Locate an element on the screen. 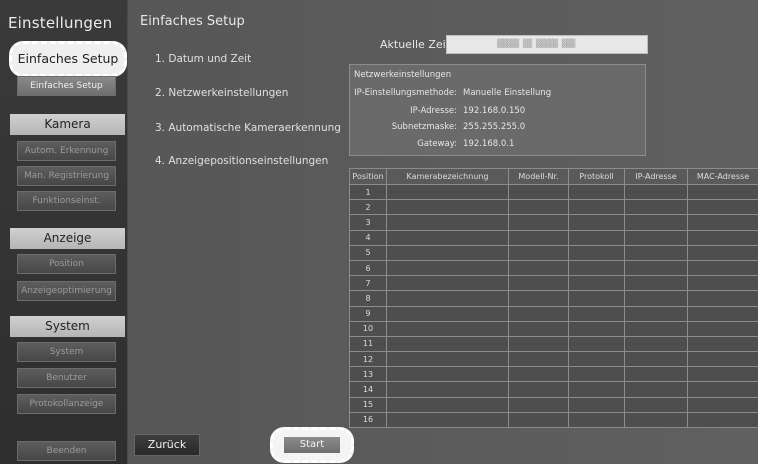 This screenshot has height=464, width=758. position-cell: 11 is located at coordinates (368, 344).